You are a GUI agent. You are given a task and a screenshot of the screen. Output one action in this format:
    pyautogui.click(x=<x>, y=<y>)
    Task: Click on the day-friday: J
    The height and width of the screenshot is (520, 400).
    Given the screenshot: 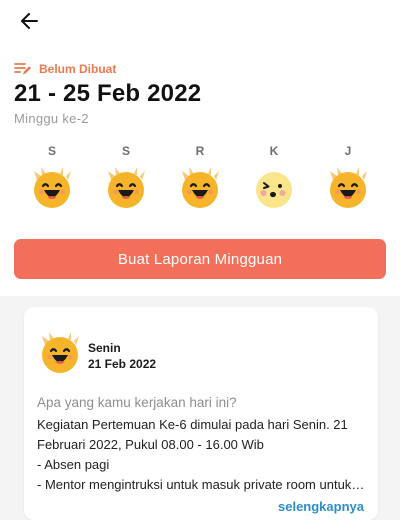 What is the action you would take?
    pyautogui.click(x=348, y=179)
    